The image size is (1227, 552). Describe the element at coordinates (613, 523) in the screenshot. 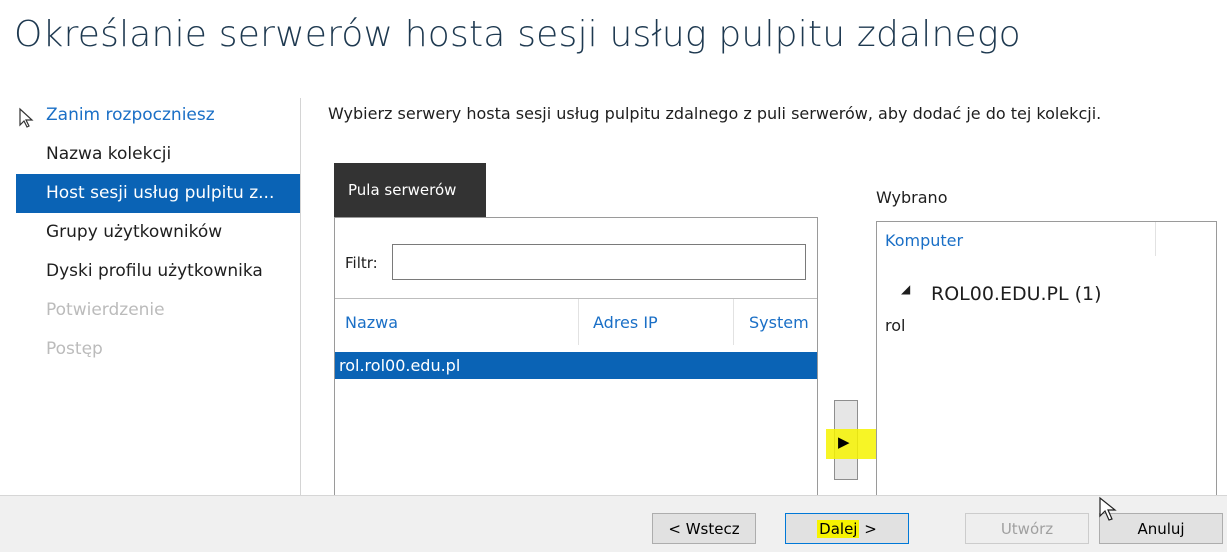

I see `wizard-footer: < Wstecz Dalej > Utwórz Anuluj` at that location.